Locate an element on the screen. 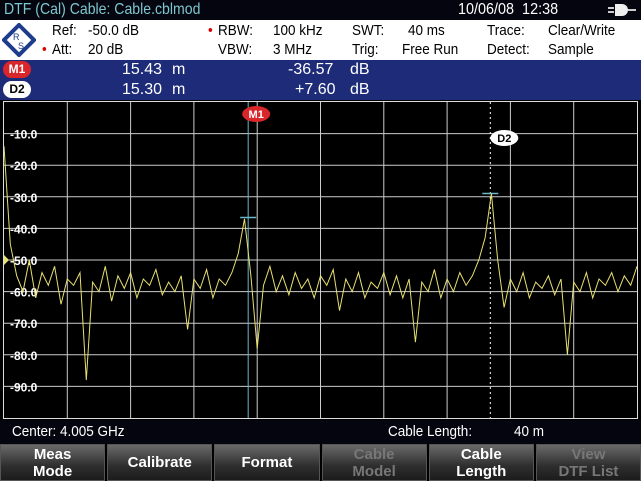 The width and height of the screenshot is (641, 481). rs-logo-icon: RS is located at coordinates (19, 40).